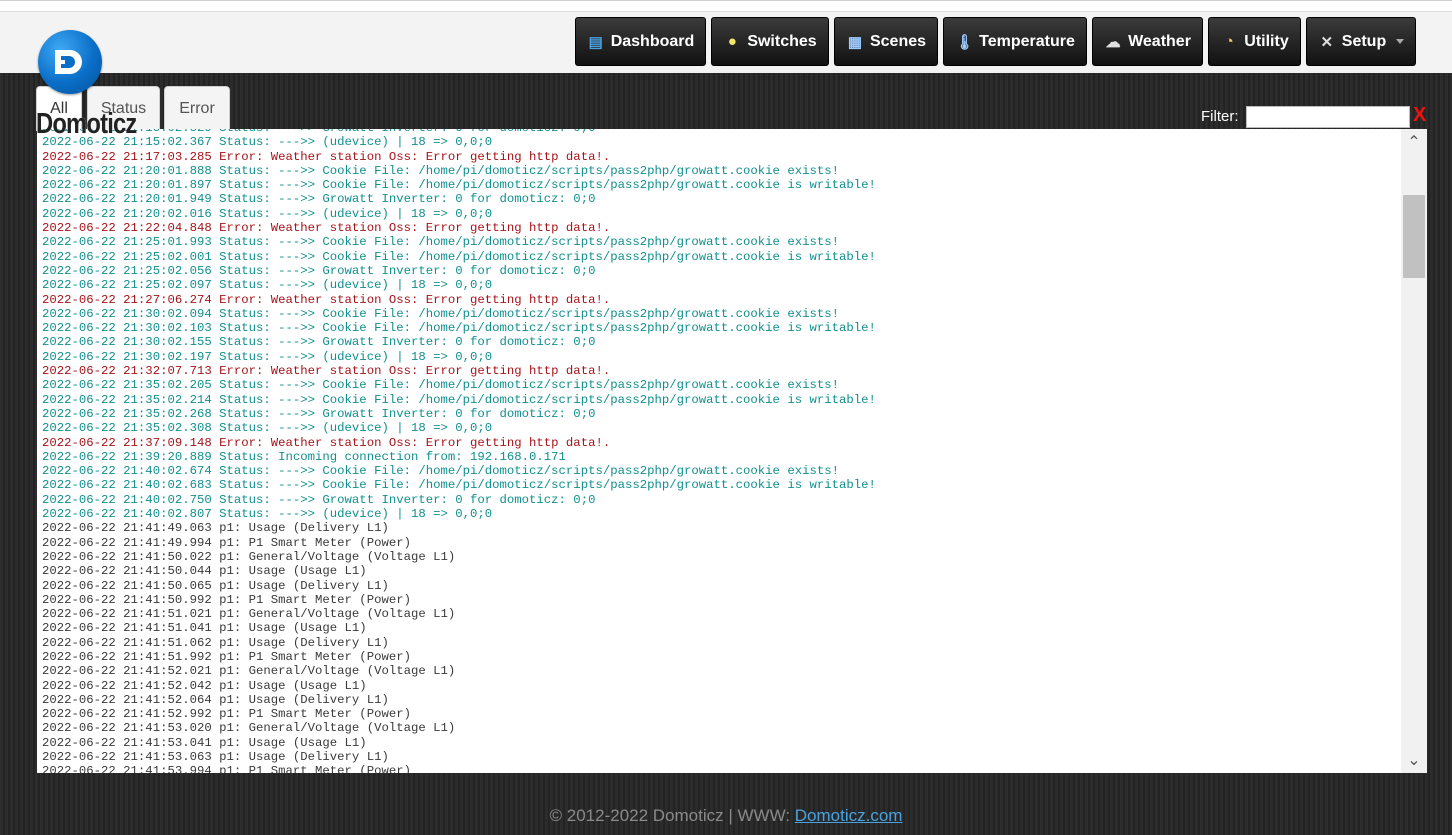 The image size is (1452, 835). Describe the element at coordinates (1113, 42) in the screenshot. I see `cloud-icon: ☁` at that location.